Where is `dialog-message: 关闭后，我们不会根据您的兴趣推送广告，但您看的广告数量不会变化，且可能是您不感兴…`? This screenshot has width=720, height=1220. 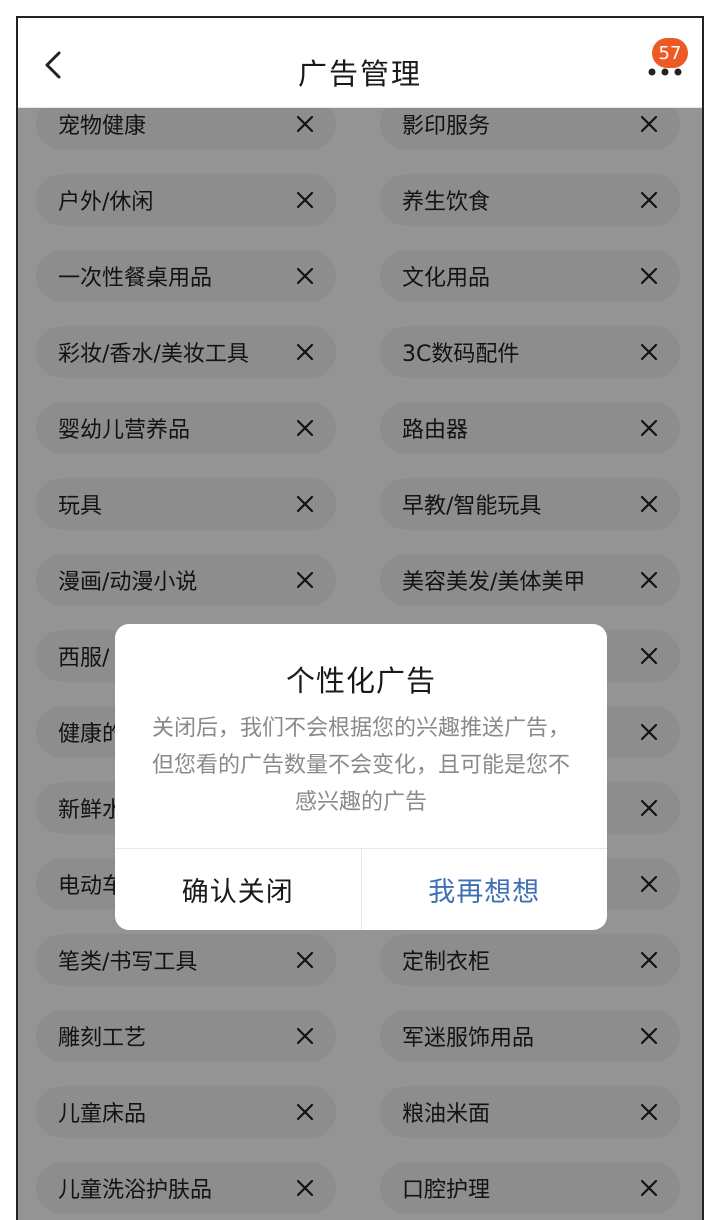 dialog-message: 关闭后，我们不会根据您的兴趣推送广告，但您看的广告数量不会变化，且可能是您不感兴… is located at coordinates (360, 765).